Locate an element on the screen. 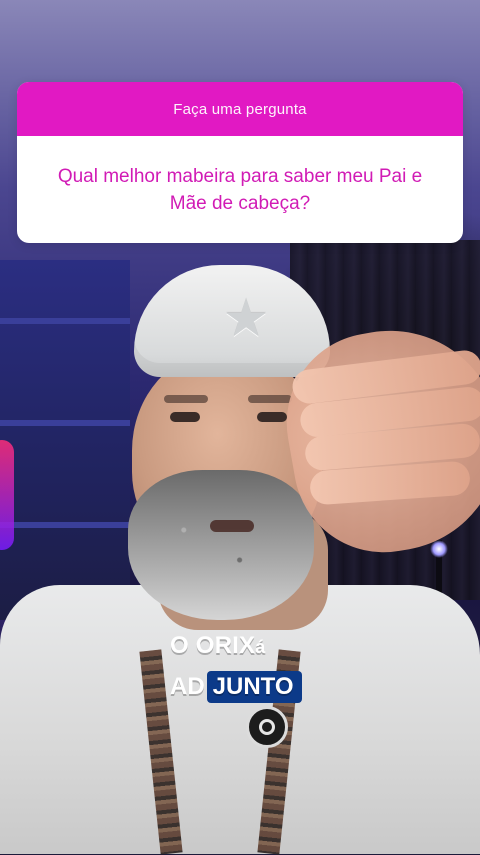 The width and height of the screenshot is (480, 855). caption-line-1: O ORIXá is located at coordinates (217, 646).